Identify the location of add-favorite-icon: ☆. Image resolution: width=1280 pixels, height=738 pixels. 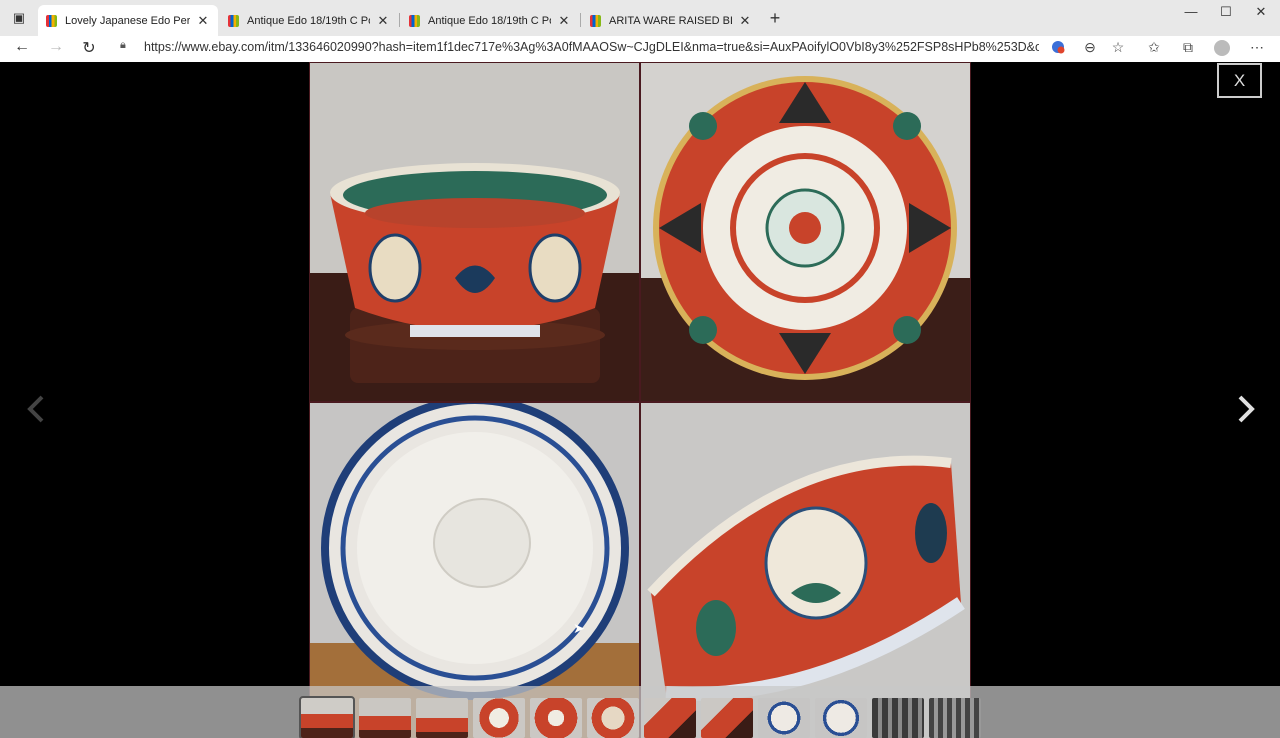
(1118, 47).